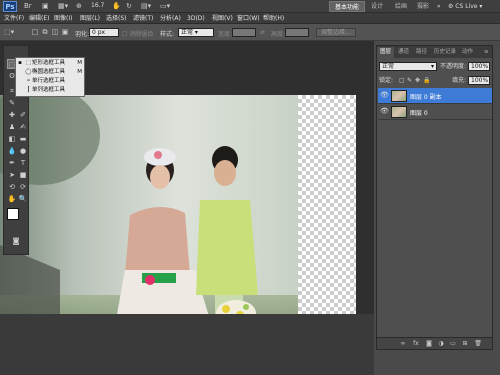 This screenshot has height=375, width=500. What do you see at coordinates (426, 97) in the screenshot?
I see `layer-name: 图层 0 副本` at bounding box center [426, 97].